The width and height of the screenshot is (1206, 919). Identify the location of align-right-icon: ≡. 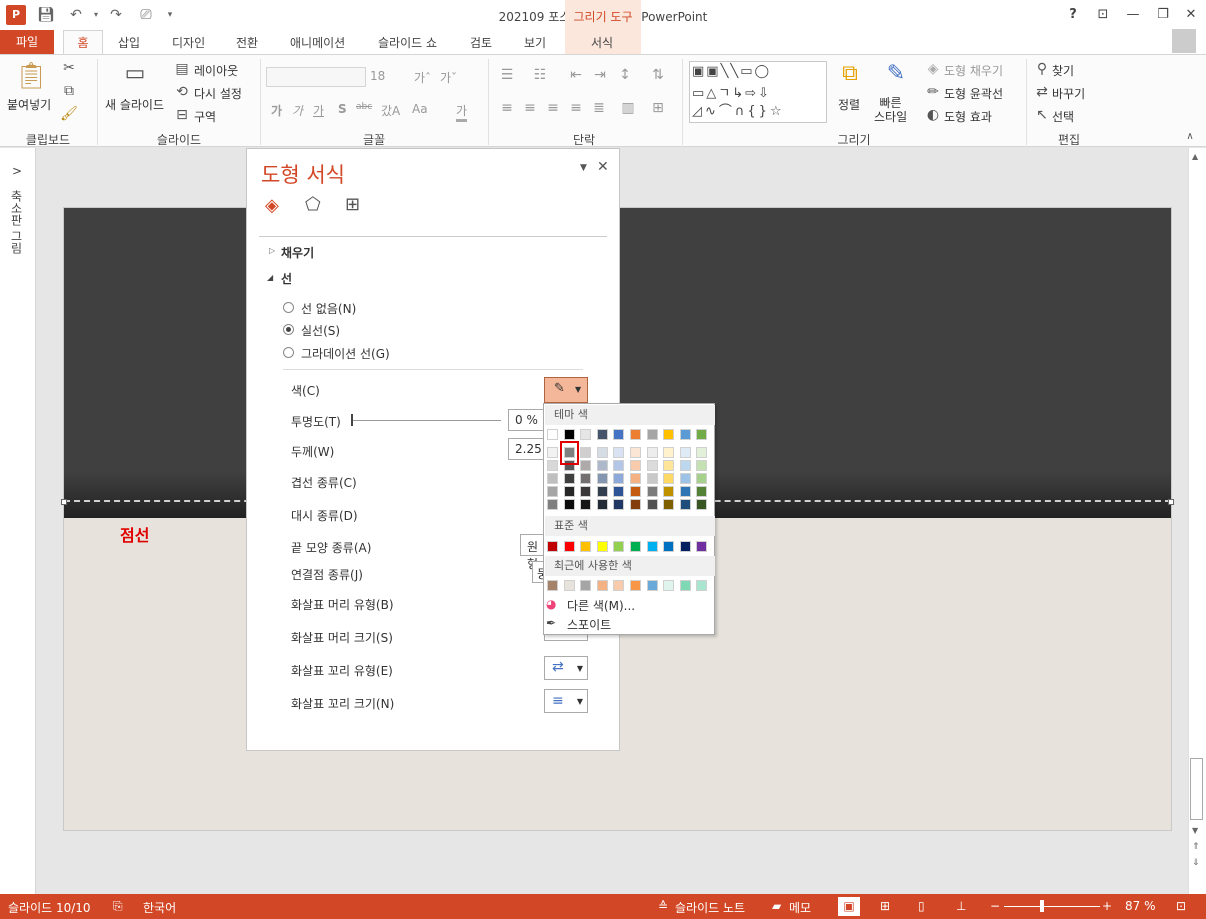
(553, 108).